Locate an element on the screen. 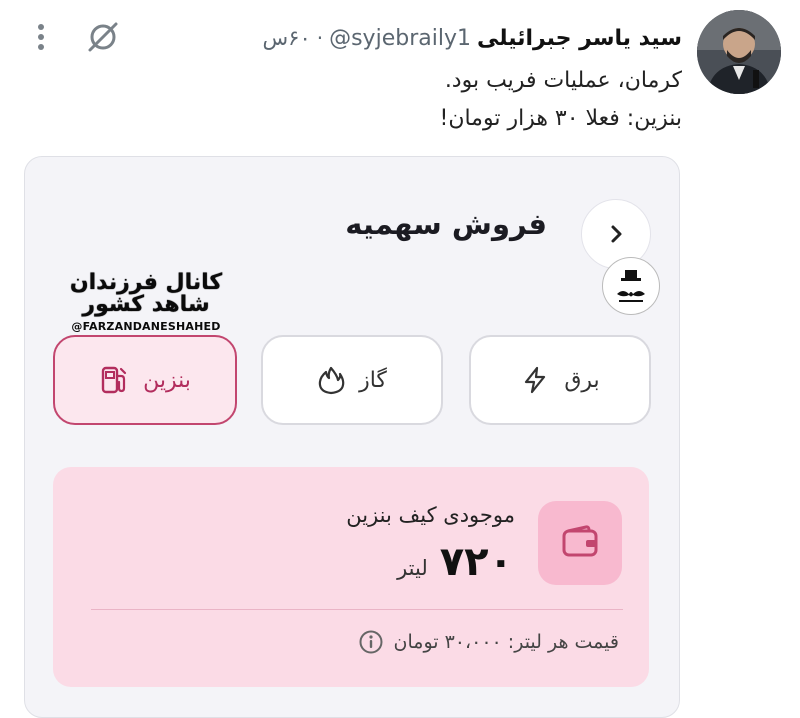 This screenshot has width=800, height=718. wallet-label: موجودی کیف بنزین is located at coordinates (430, 515).